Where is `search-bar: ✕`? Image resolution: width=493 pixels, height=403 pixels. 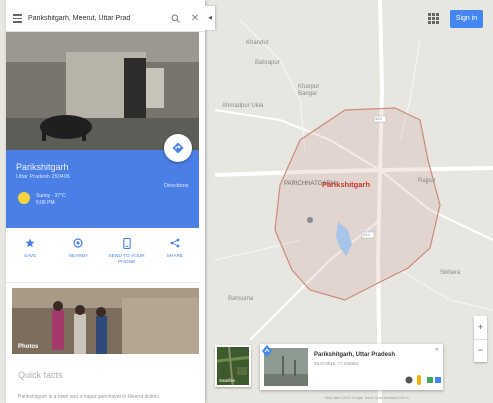 search-bar: ✕ is located at coordinates (105, 19).